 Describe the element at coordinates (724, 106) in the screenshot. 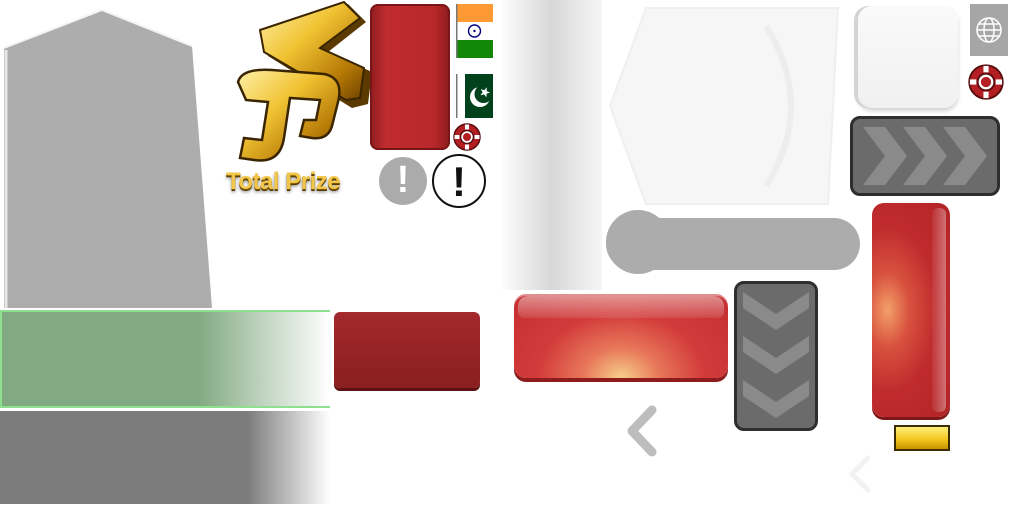

I see `faint-arrow-panel` at that location.